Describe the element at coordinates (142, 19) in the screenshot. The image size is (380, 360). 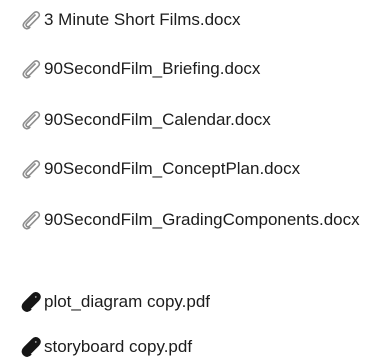
I see `attachment-name: 3 Minute Short Films.docx` at that location.